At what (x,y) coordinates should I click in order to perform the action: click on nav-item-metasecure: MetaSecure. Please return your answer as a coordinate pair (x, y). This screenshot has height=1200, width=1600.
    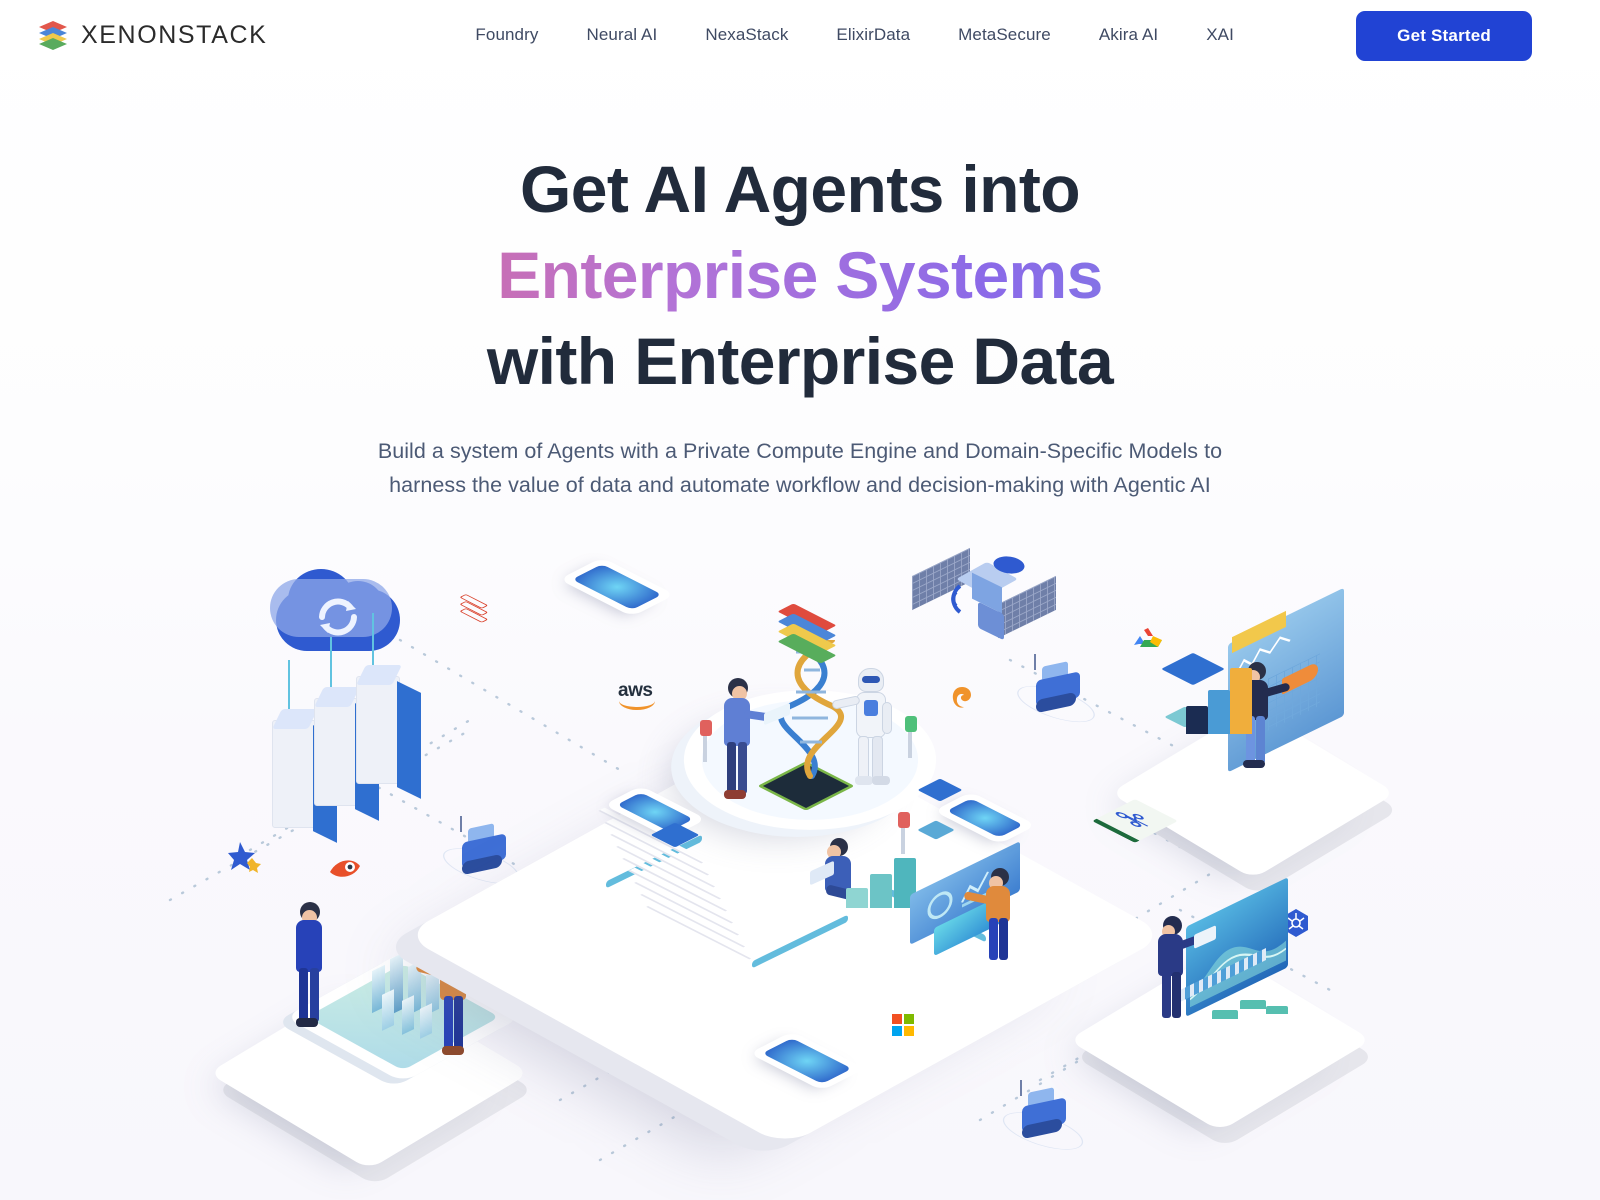
    Looking at the image, I should click on (1004, 35).